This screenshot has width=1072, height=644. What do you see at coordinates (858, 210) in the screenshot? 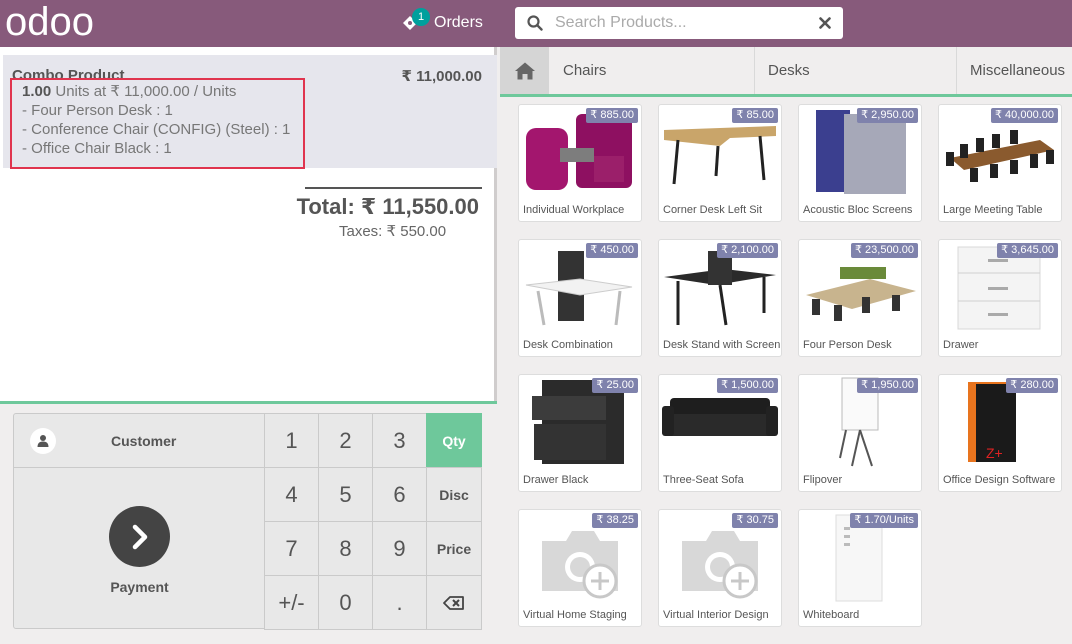
I see `product-name: Acoustic Bloc Screens` at bounding box center [858, 210].